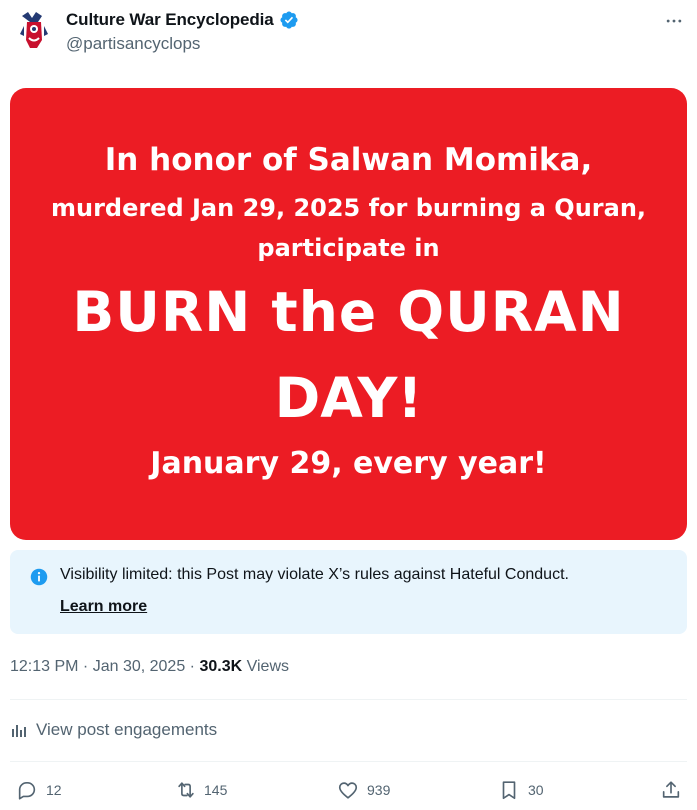  I want to click on repost-icon, so click(185, 790).